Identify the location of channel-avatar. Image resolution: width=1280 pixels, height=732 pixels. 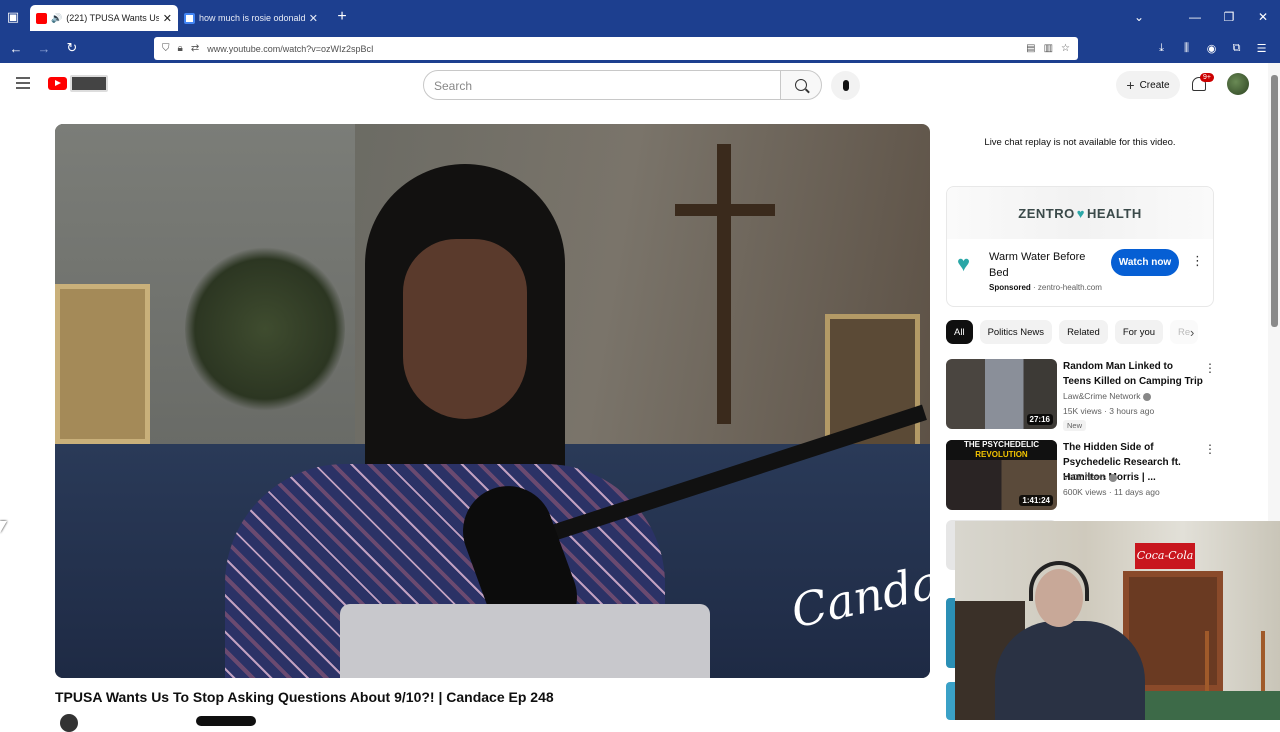
(69, 723).